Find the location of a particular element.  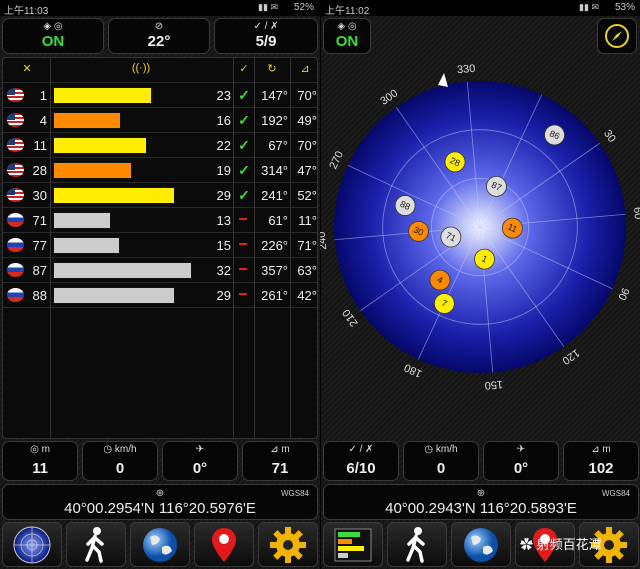

settings-button is located at coordinates (288, 544).